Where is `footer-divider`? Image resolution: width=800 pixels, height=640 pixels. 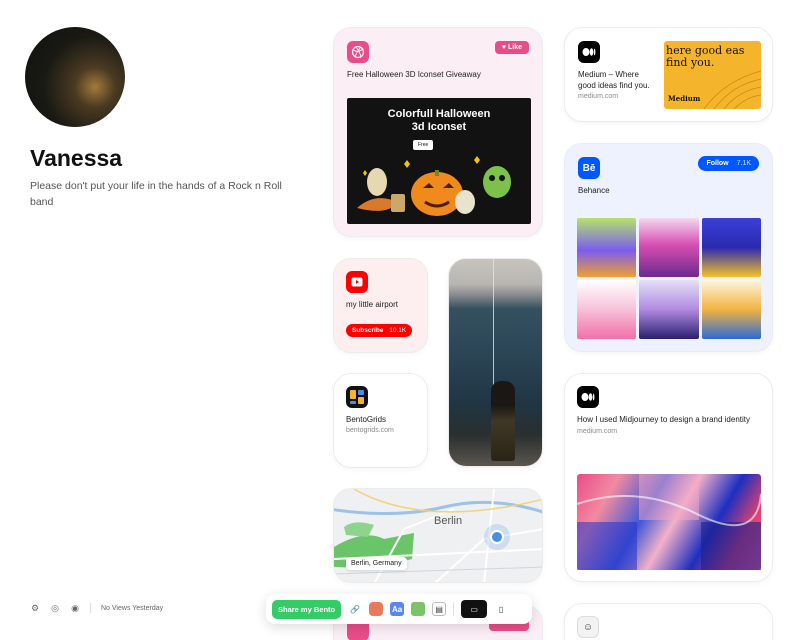
footer-divider is located at coordinates (90, 608).